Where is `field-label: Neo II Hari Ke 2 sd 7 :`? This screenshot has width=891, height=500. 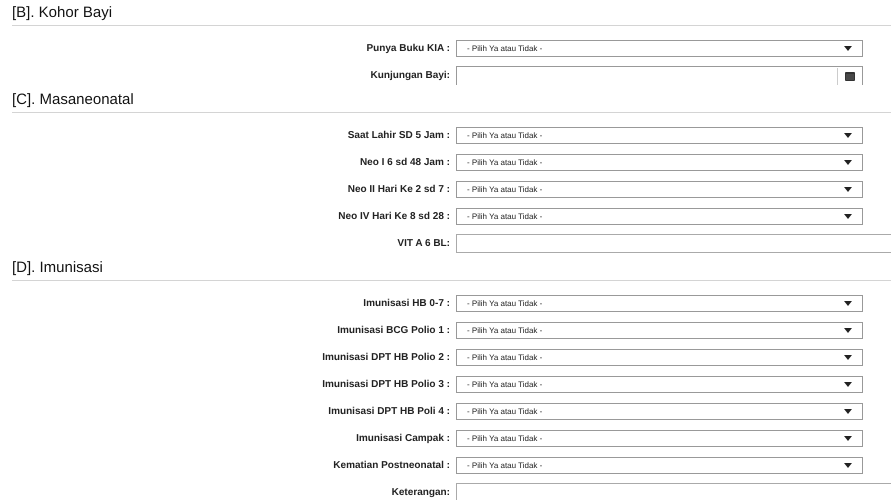
field-label: Neo II Hari Ke 2 sd 7 : is located at coordinates (398, 189).